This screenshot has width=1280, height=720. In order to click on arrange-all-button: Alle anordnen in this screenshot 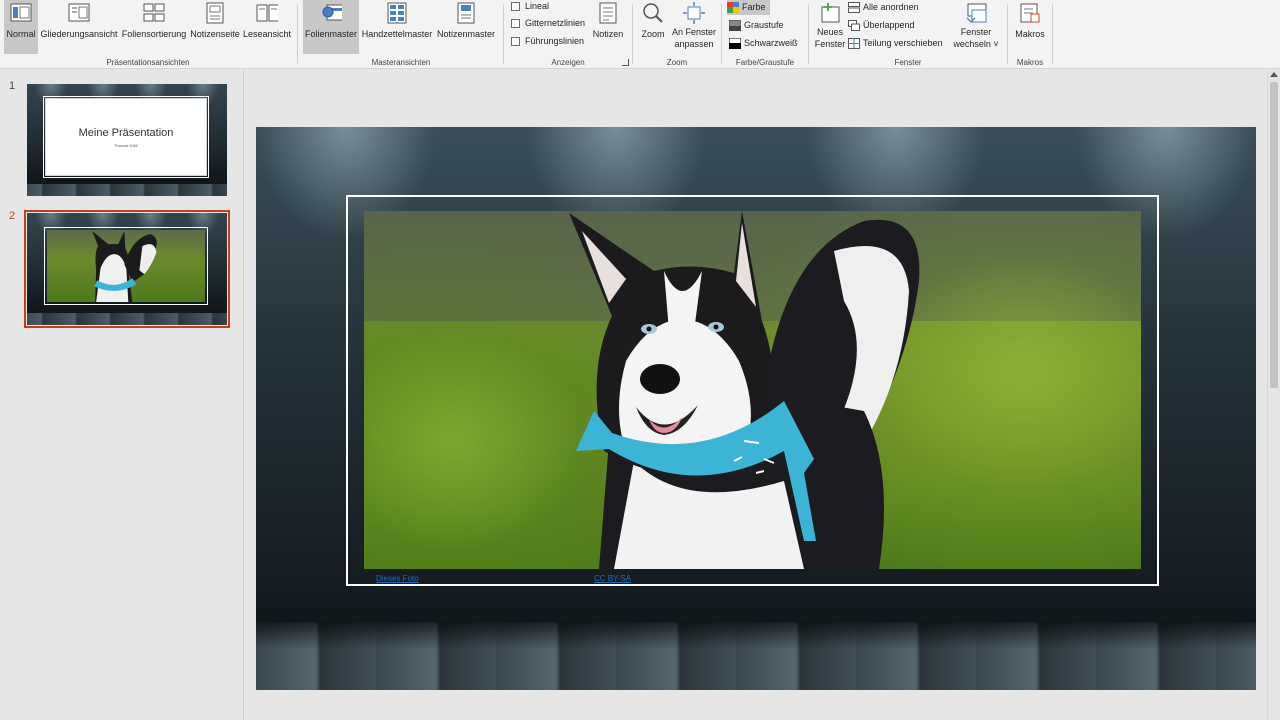, I will do `click(883, 7)`.